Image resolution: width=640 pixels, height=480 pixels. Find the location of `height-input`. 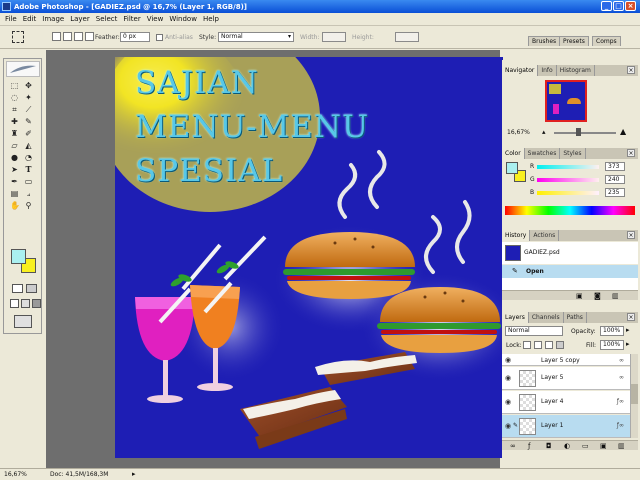

height-input is located at coordinates (407, 37).